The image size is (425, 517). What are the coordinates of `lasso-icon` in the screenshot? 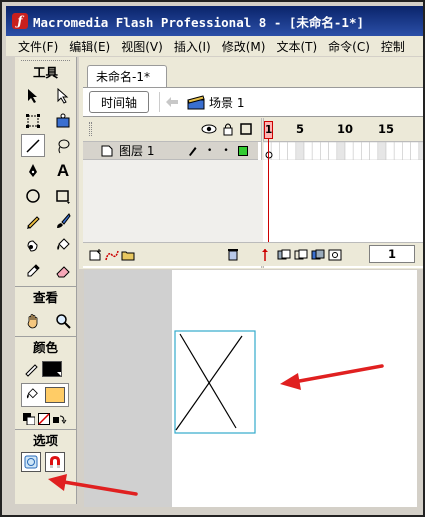 It's located at (63, 145).